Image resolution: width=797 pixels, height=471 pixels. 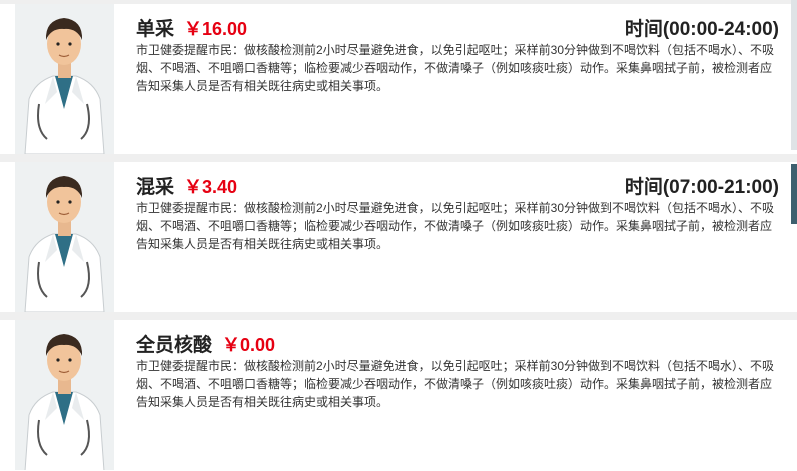 I want to click on service-title: 单采 ￥16.00, so click(x=191, y=27).